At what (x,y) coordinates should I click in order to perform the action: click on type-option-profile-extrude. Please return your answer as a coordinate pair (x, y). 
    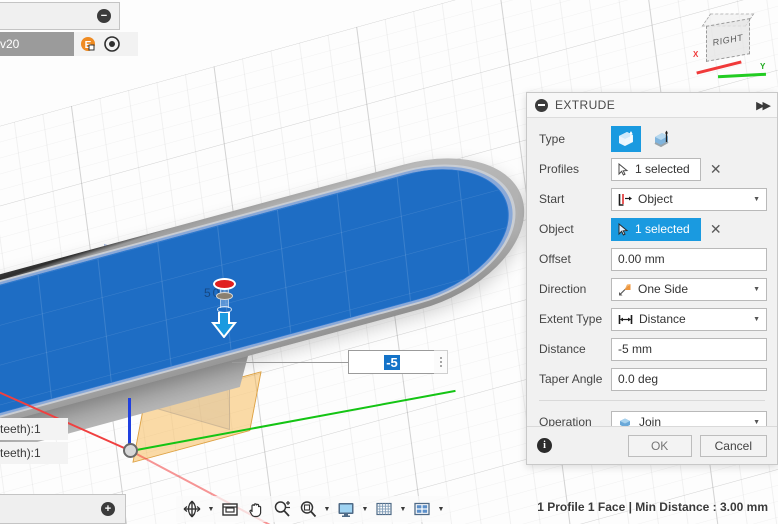
    Looking at the image, I should click on (626, 139).